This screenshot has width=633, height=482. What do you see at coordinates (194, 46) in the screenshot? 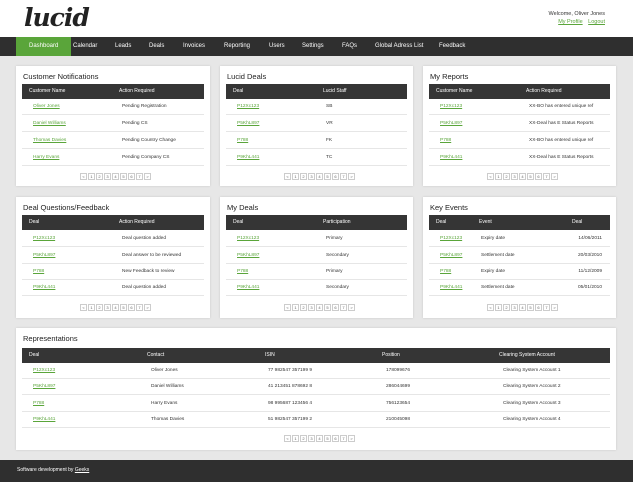
I see `nav-item-invoices: Invoices` at bounding box center [194, 46].